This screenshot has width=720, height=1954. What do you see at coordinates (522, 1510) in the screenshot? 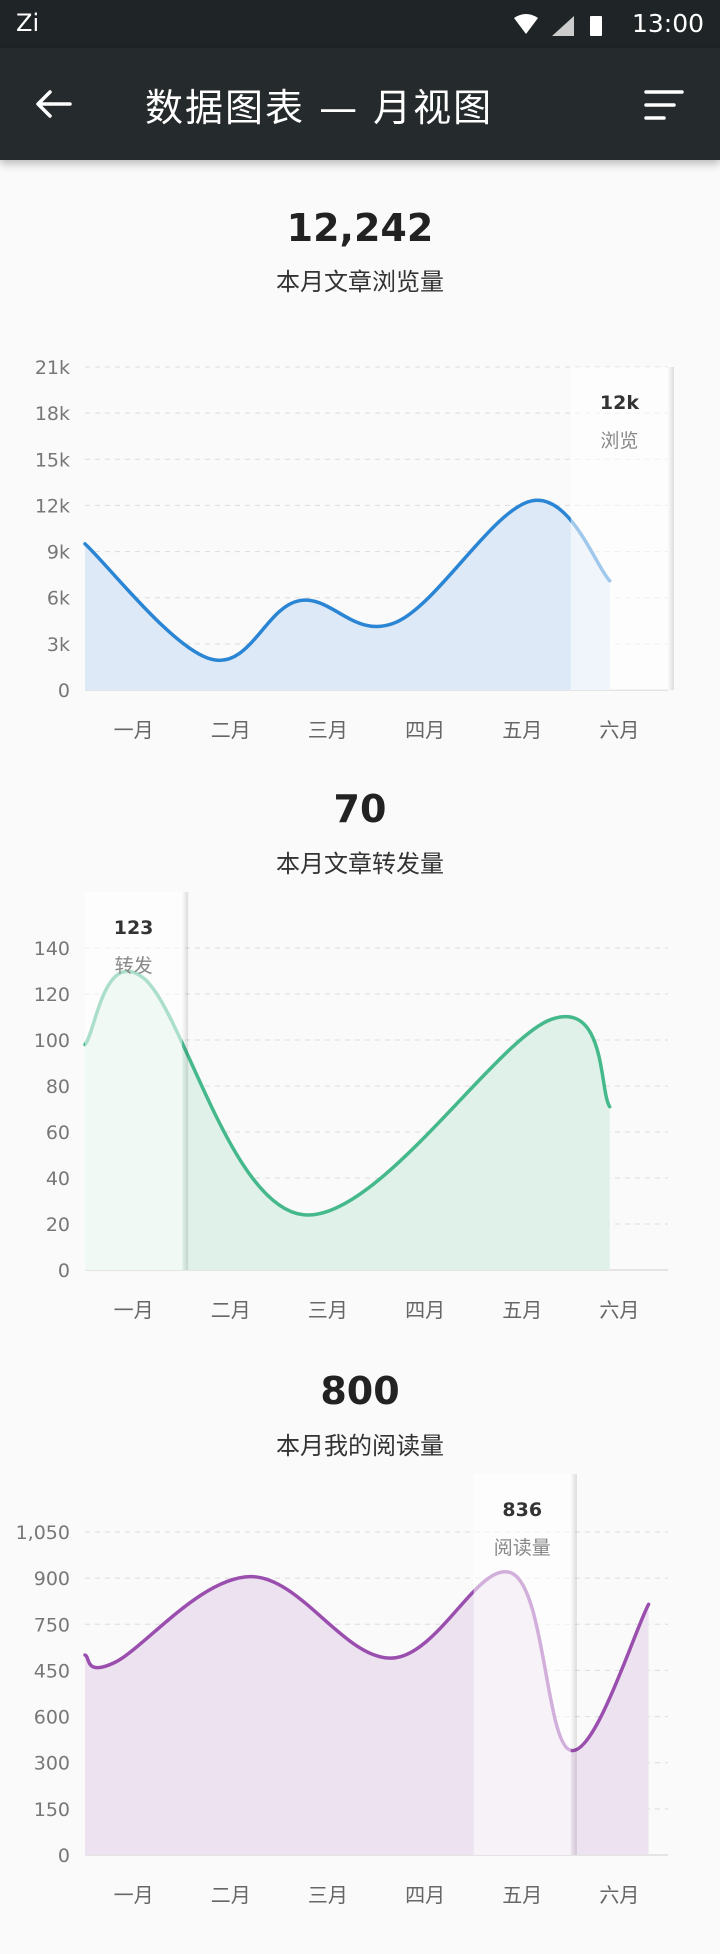
I see `tooltip-value: 836` at bounding box center [522, 1510].